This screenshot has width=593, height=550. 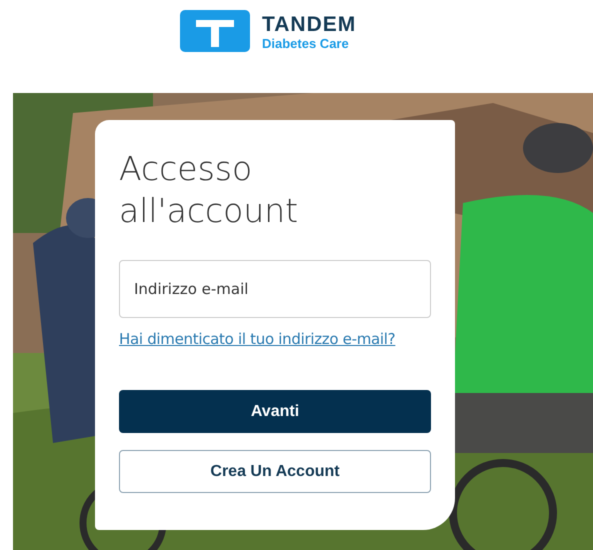 I want to click on forgot-email-link: Hai dimenticato il tuo indirizzo e-mail?, so click(x=275, y=339).